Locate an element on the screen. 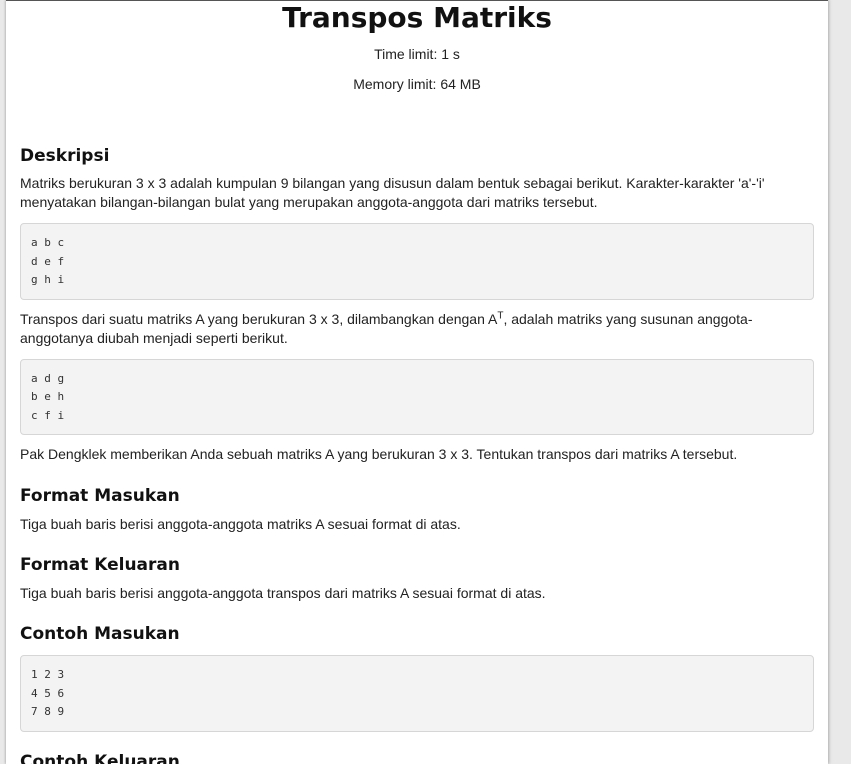 The height and width of the screenshot is (764, 851). sample-output-heading: Contoh Keluaran is located at coordinates (100, 757).